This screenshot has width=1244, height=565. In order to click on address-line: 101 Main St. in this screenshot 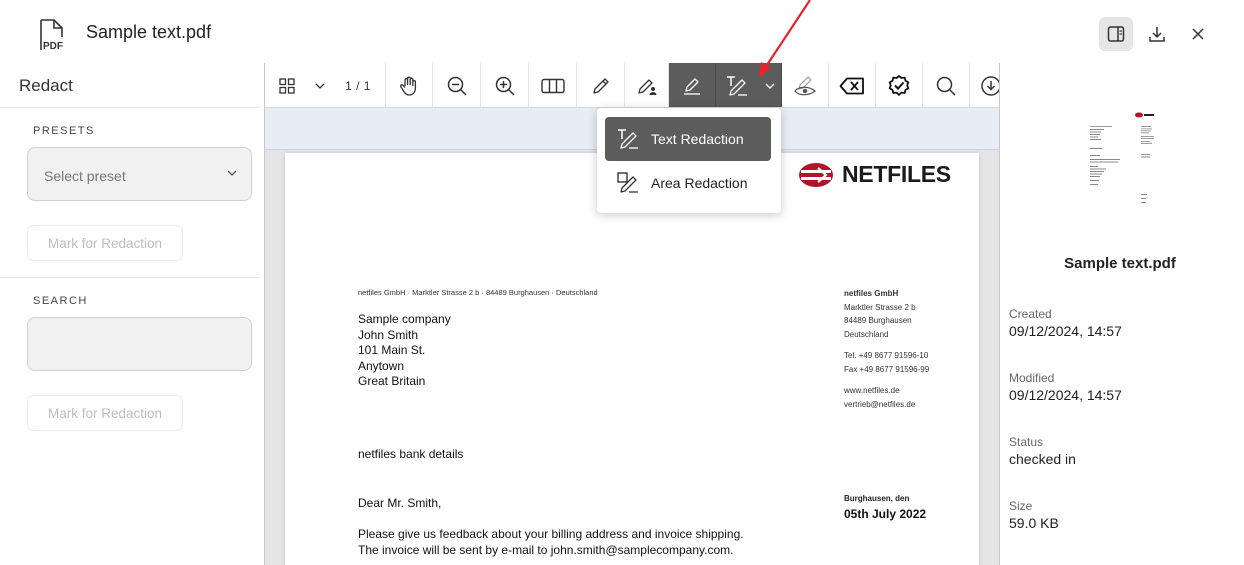, I will do `click(392, 350)`.